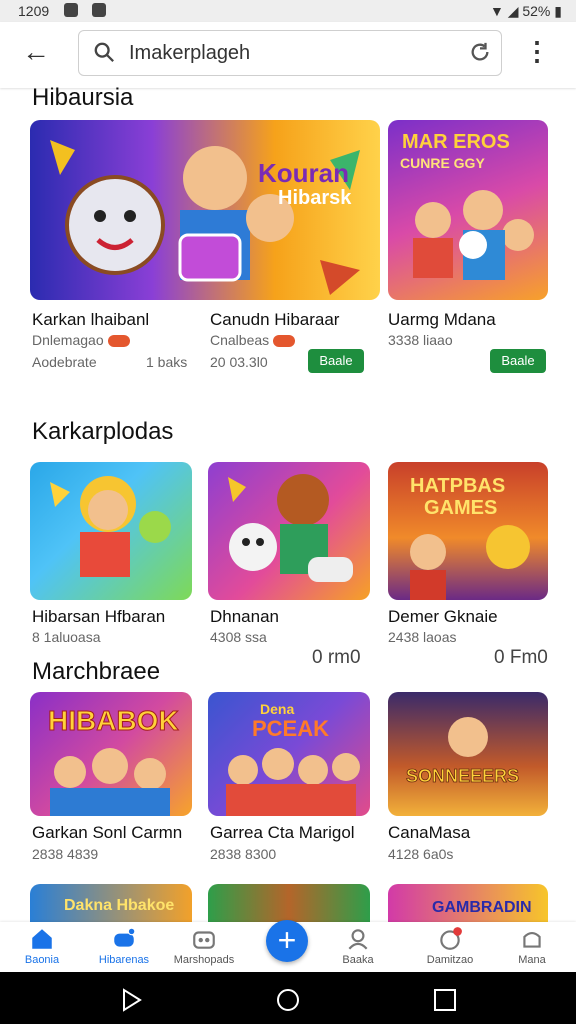  What do you see at coordinates (429, 832) in the screenshot?
I see `game-title: CanaMasa` at bounding box center [429, 832].